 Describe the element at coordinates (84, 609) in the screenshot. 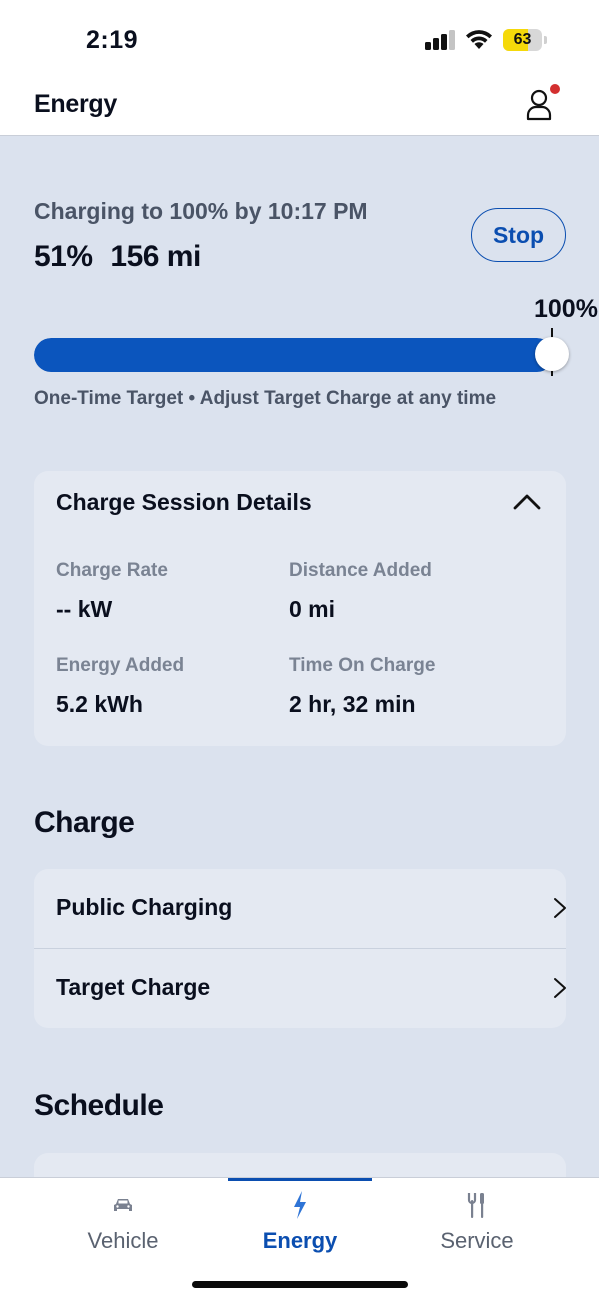

I see `charge-rate-value: -- kW` at that location.